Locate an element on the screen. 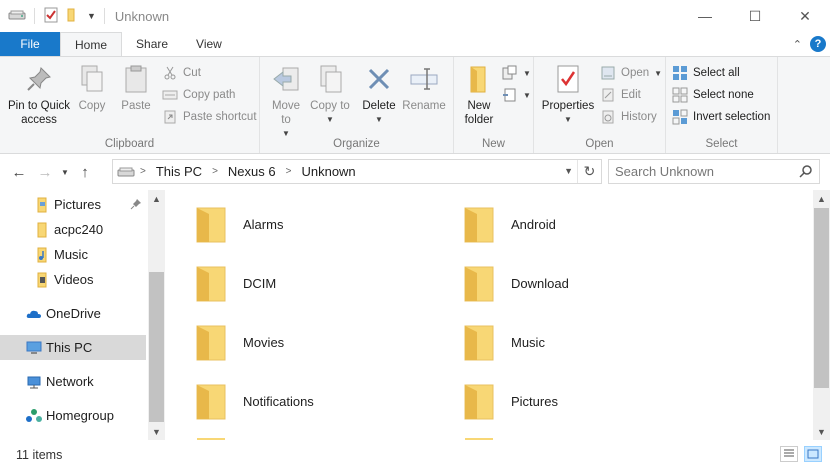  nav-item-label: This PC is located at coordinates (69, 347).